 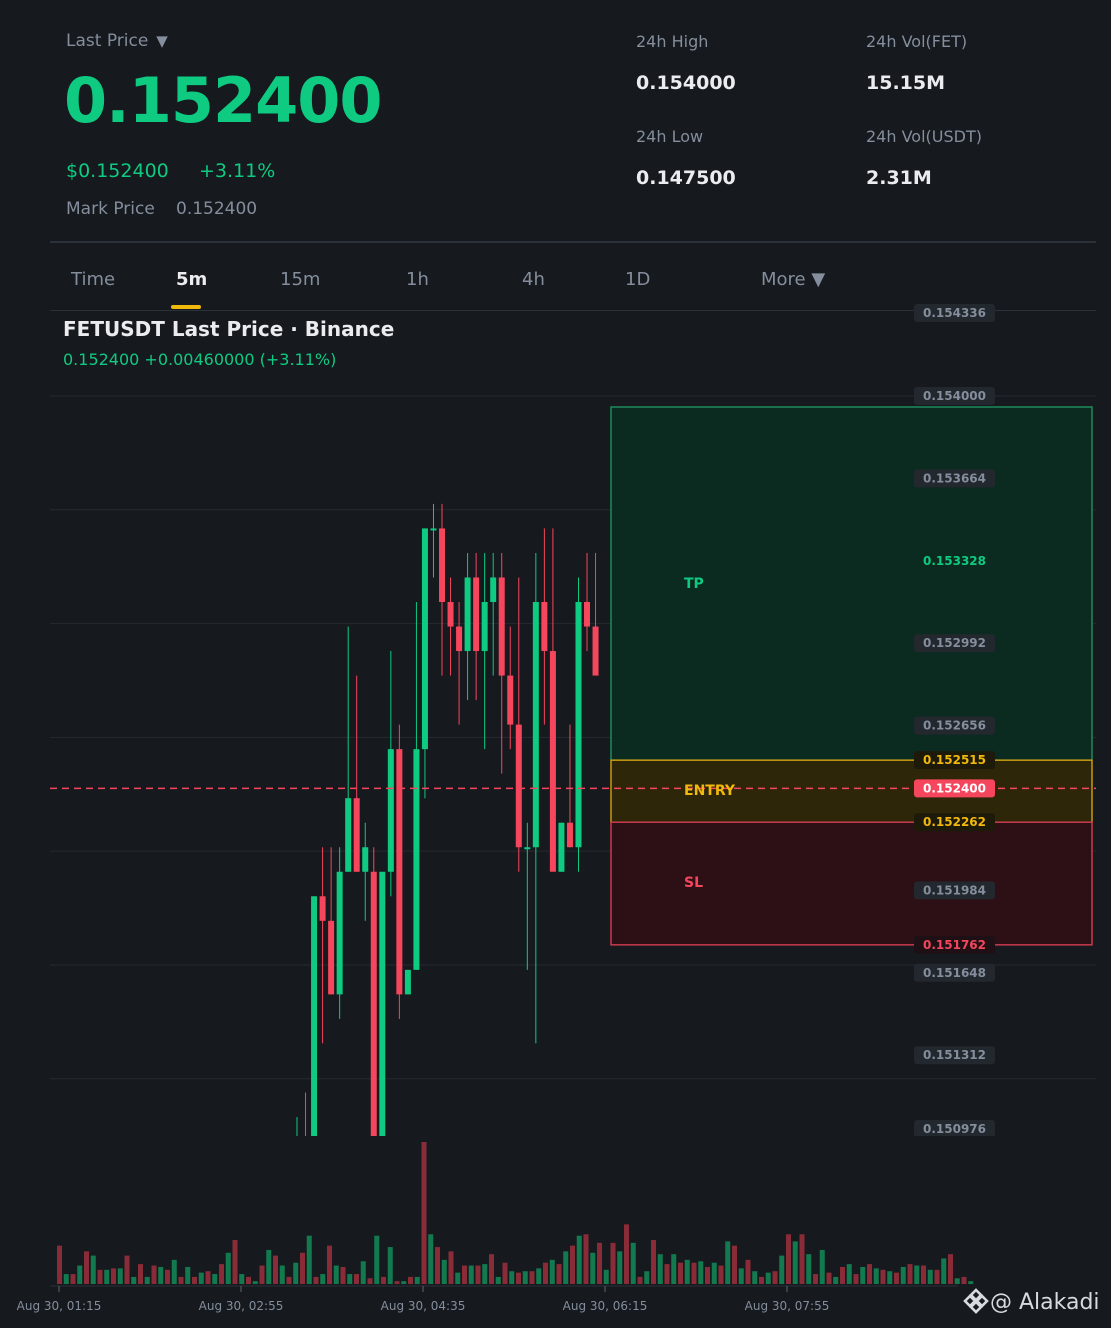 I want to click on y-axis-tick: 0.152515, so click(x=954, y=760).